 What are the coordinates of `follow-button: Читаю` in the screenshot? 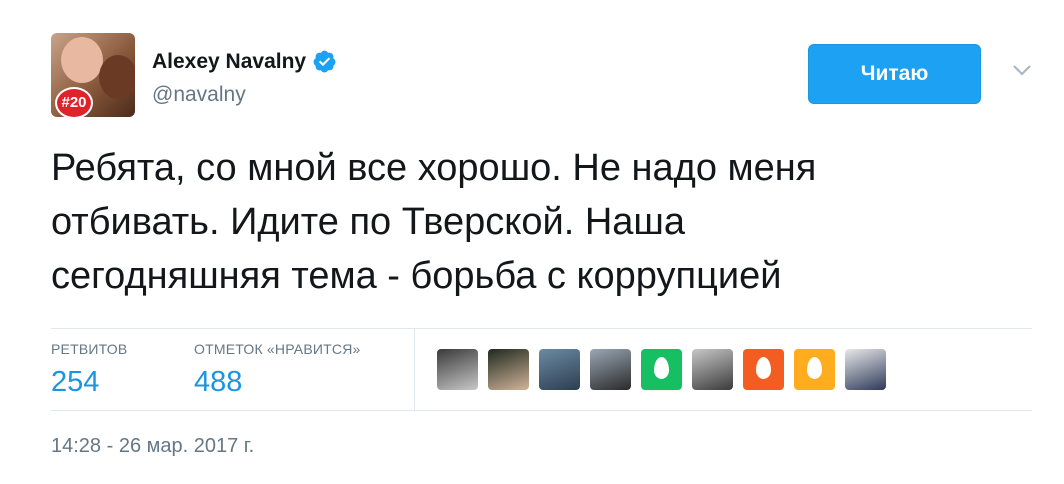 It's located at (894, 74).